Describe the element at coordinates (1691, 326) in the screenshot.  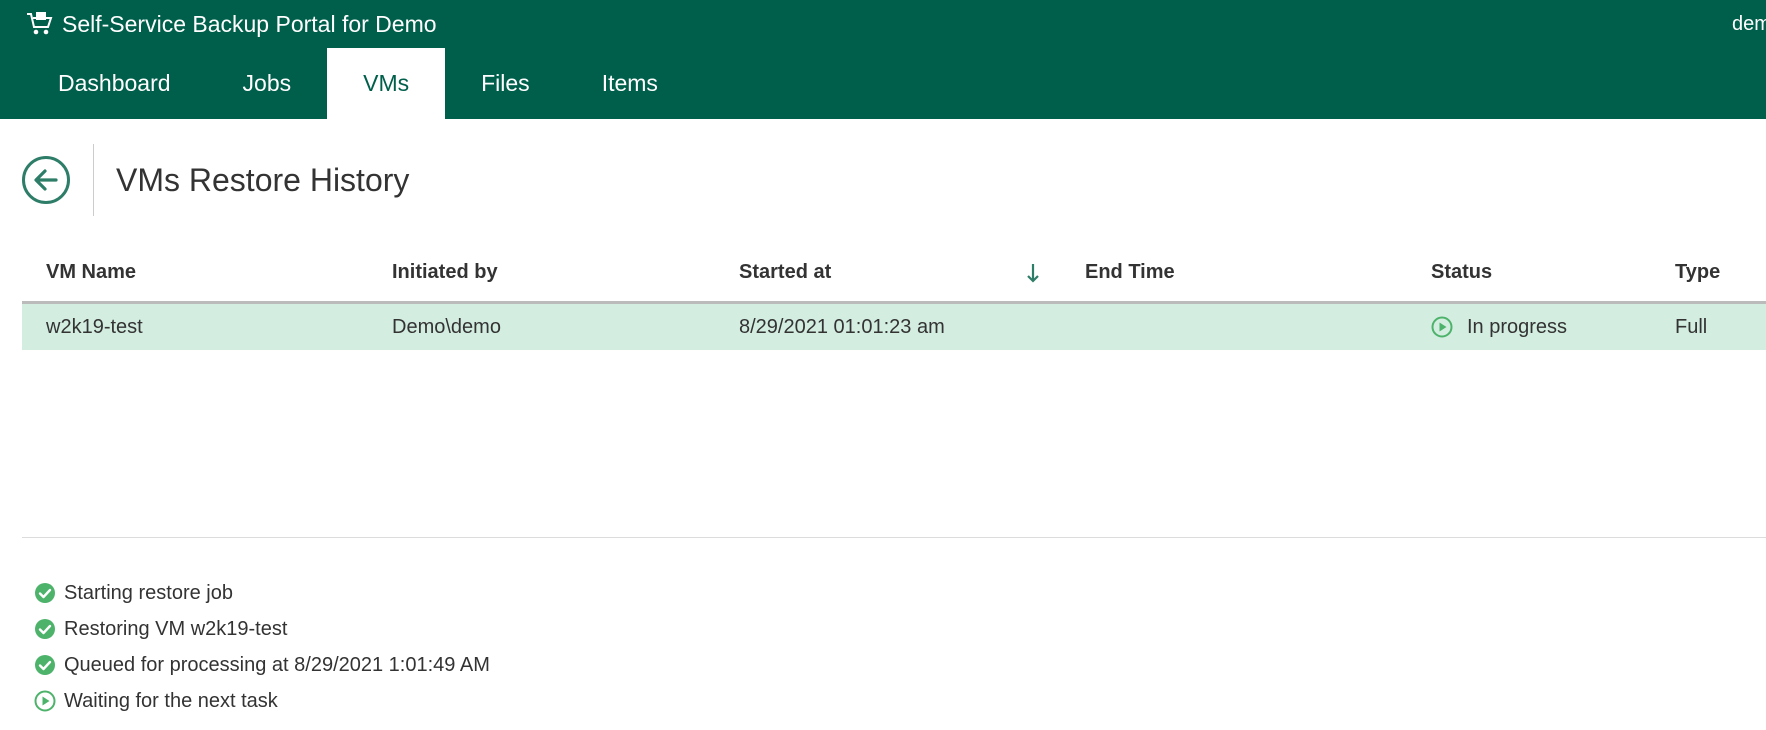
I see `cell-type: Full` at that location.